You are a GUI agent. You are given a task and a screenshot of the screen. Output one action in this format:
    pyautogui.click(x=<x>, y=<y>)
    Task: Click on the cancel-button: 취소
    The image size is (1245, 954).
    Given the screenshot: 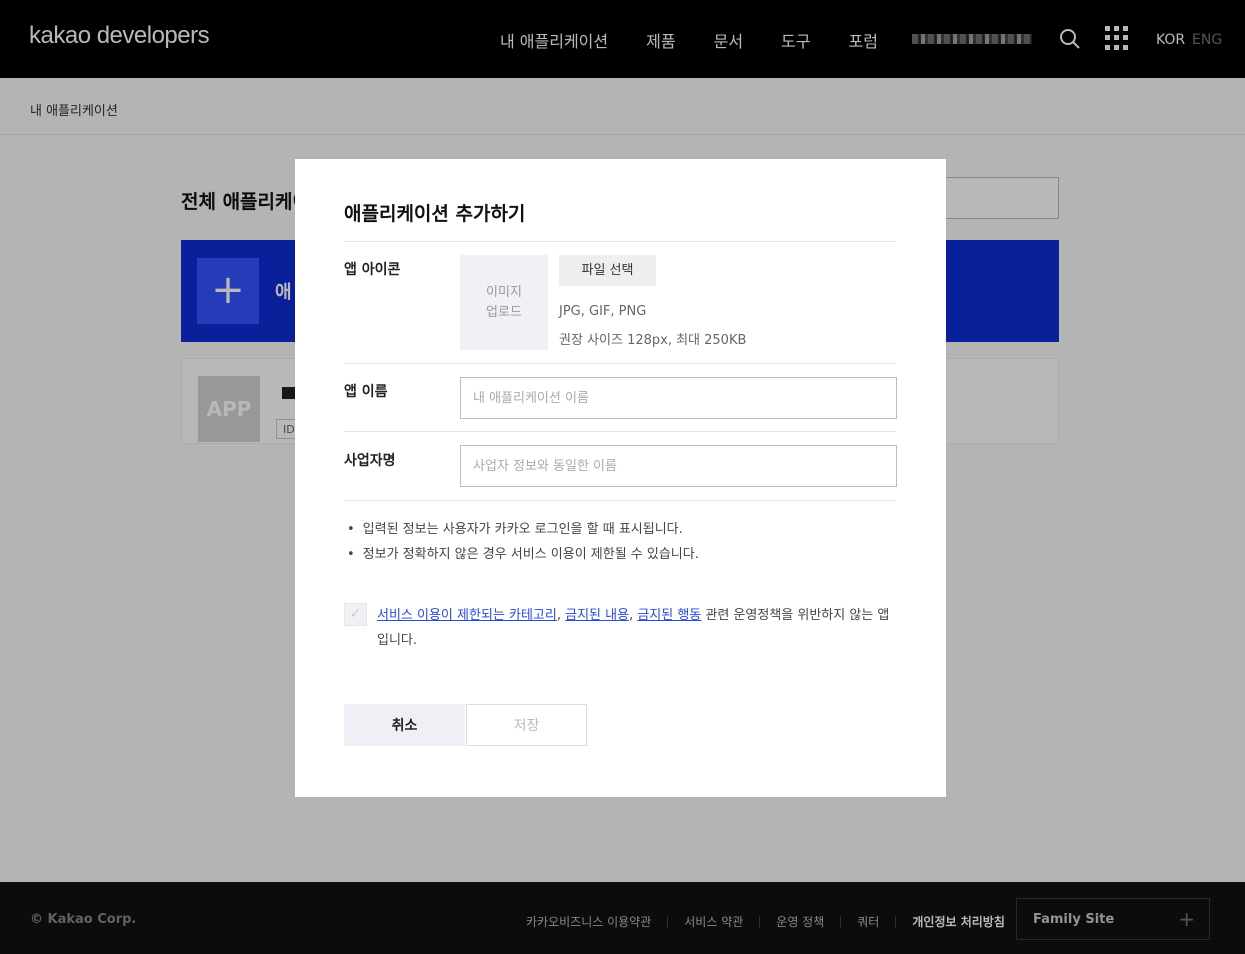 What is the action you would take?
    pyautogui.click(x=404, y=725)
    